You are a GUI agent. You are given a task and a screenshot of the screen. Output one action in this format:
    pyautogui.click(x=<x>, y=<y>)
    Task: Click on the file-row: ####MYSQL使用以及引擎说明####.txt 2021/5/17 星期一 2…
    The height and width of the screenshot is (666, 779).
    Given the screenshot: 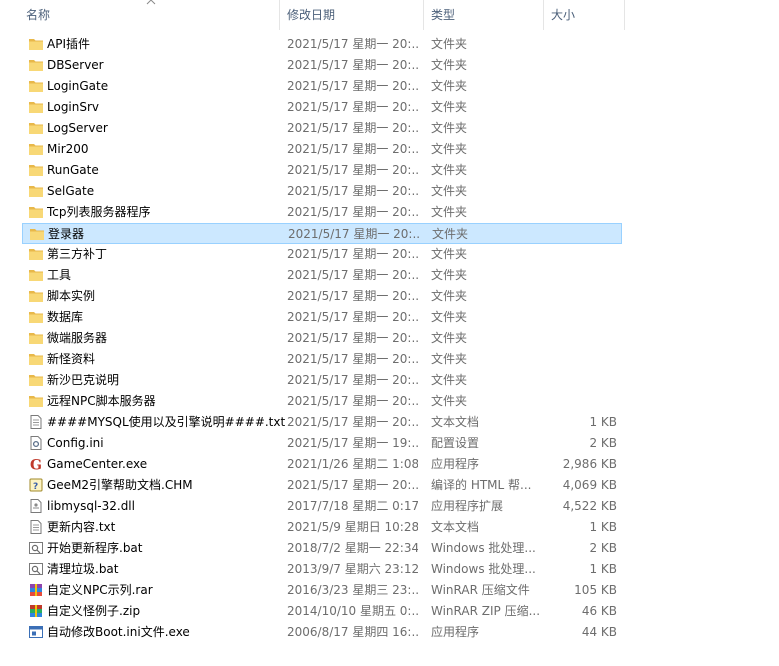 What is the action you would take?
    pyautogui.click(x=322, y=422)
    